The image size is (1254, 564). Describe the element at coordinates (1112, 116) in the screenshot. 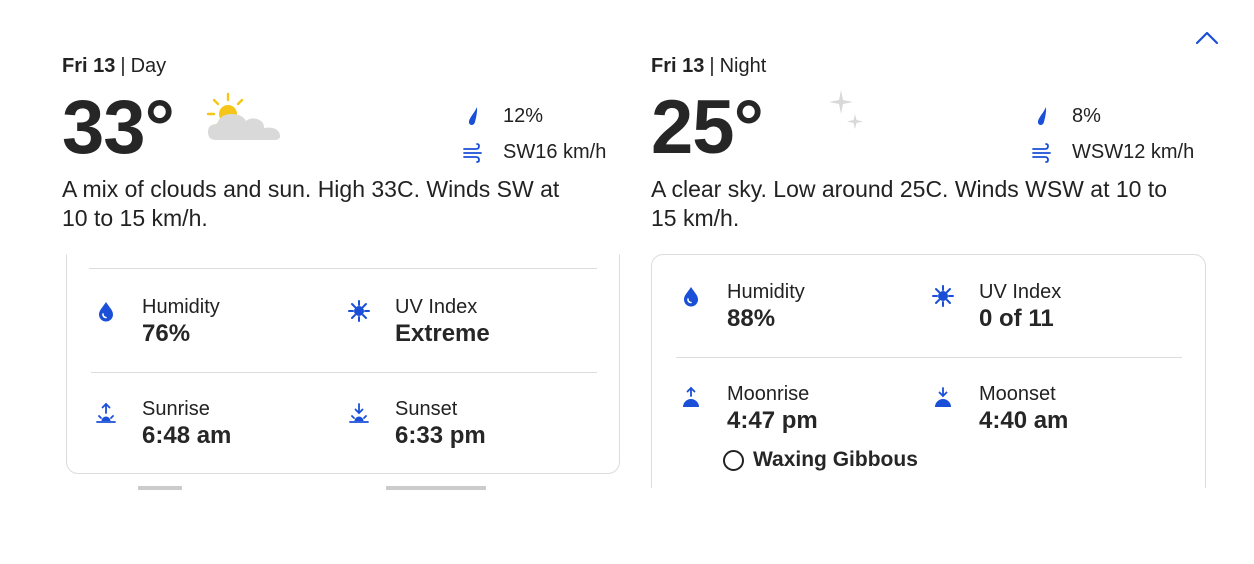

I see `night-precip-row: 8%` at that location.